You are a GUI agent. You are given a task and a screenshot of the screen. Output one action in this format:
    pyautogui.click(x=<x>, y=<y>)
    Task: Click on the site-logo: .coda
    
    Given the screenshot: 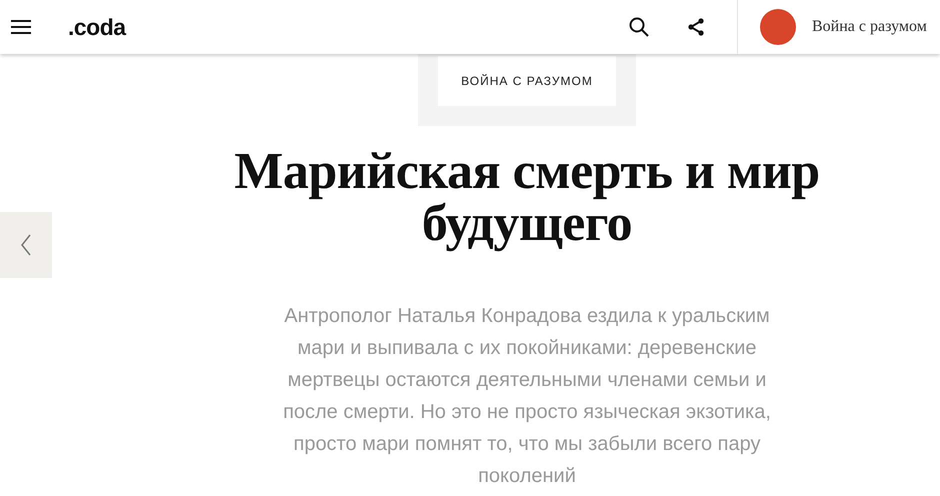 What is the action you would take?
    pyautogui.click(x=97, y=27)
    